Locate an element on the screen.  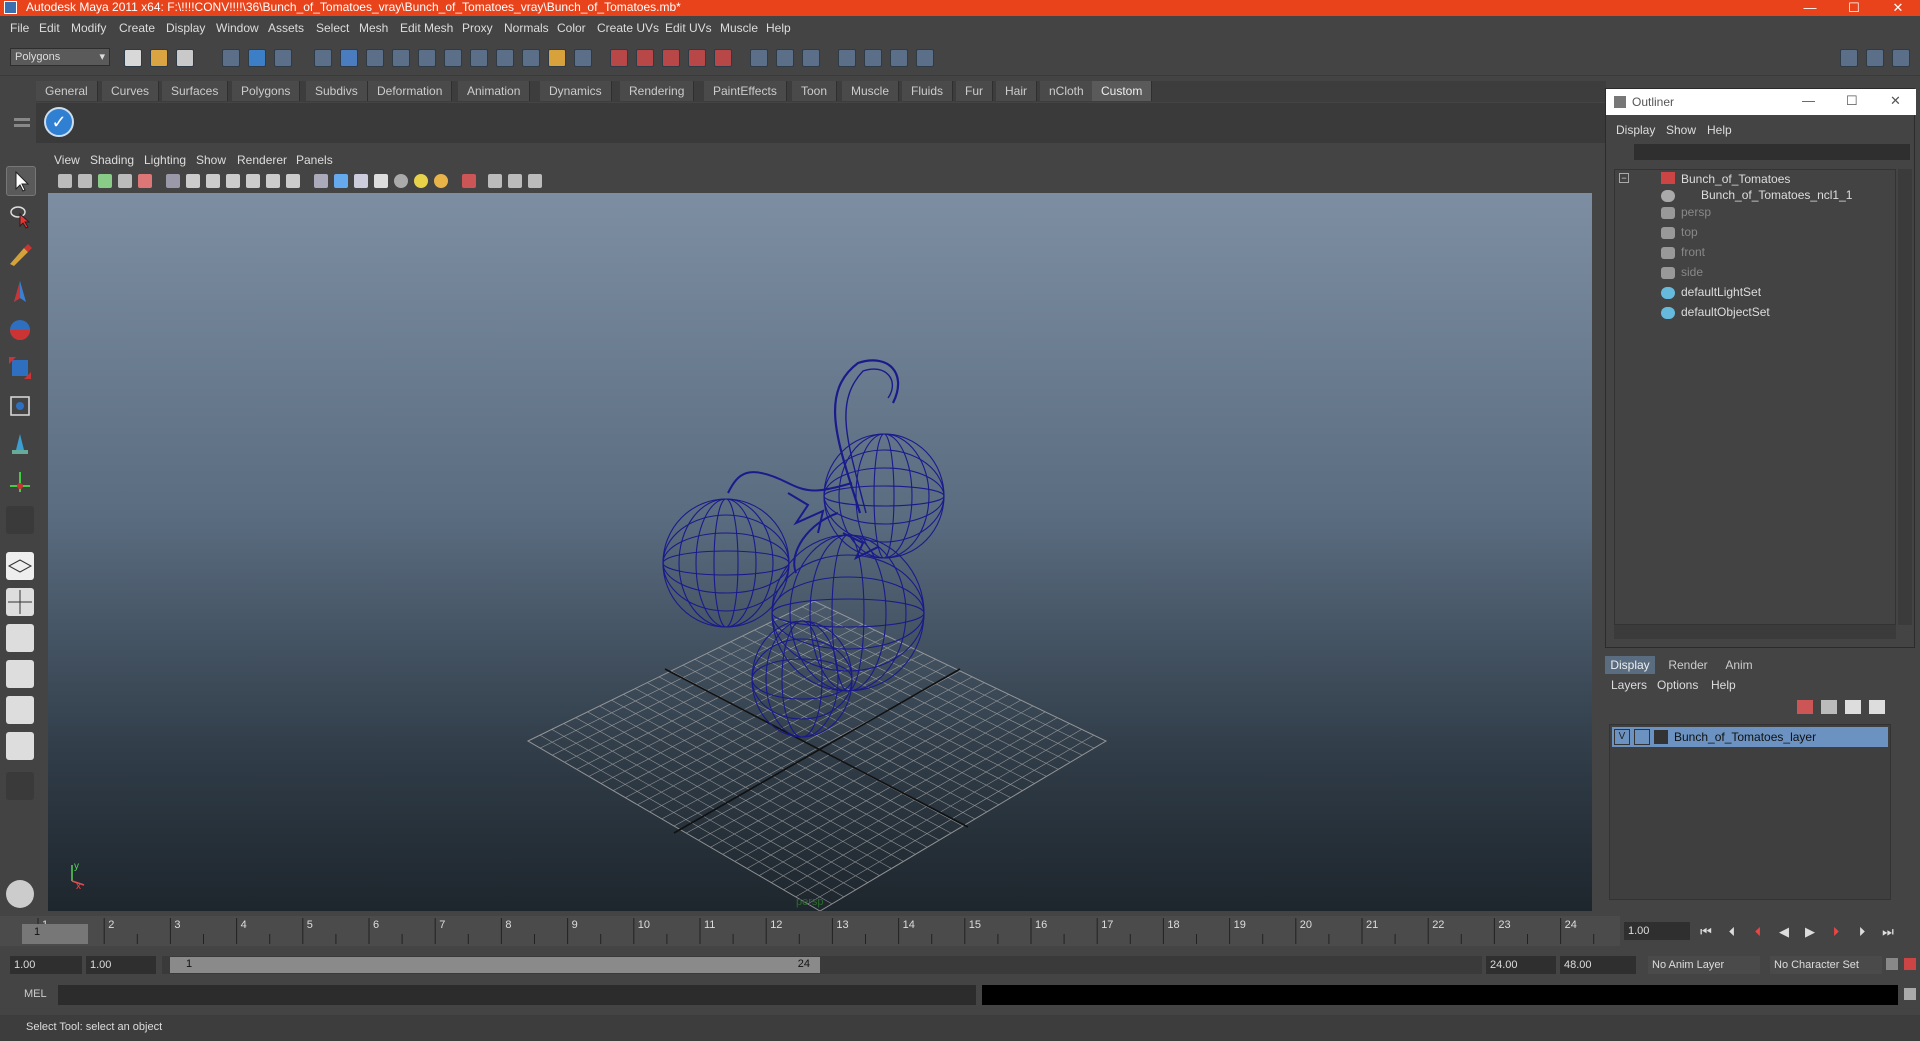
menu-display: Display is located at coordinates (185, 28).